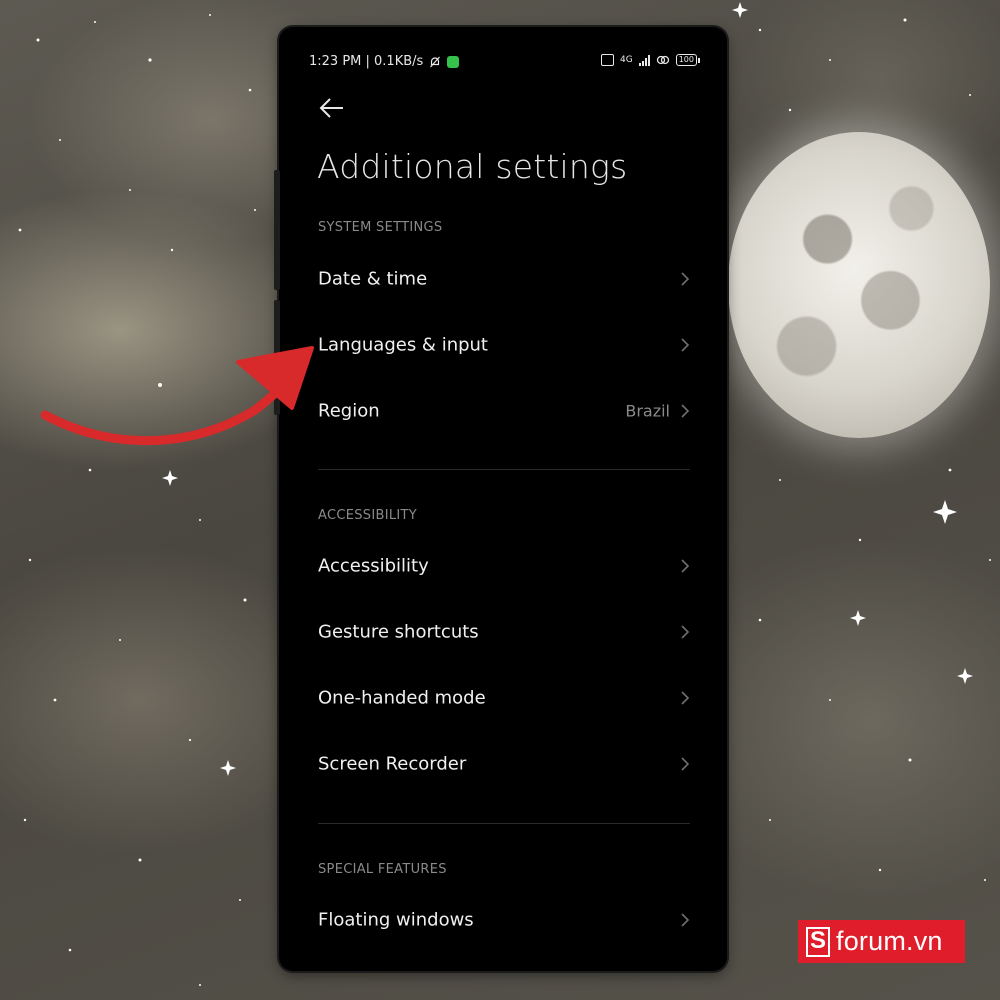 Image resolution: width=1000 pixels, height=1000 pixels. Describe the element at coordinates (889, 941) in the screenshot. I see `brand-text: forum.vn` at that location.